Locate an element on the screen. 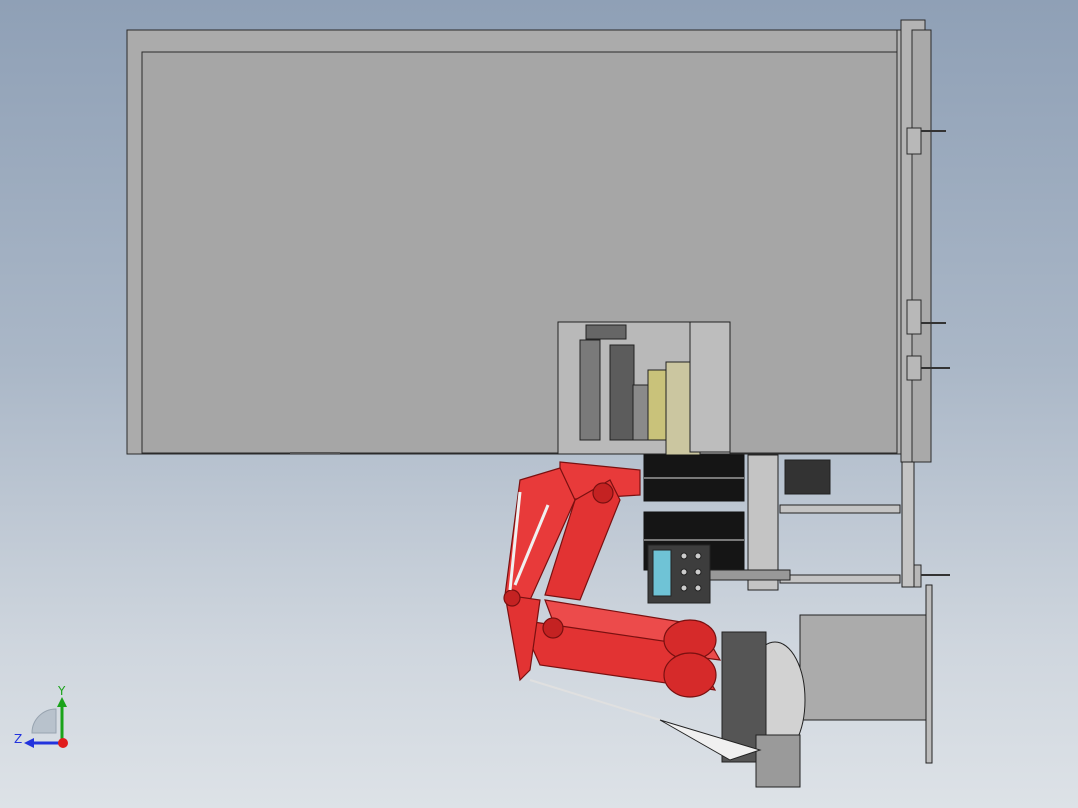 The height and width of the screenshot is (808, 1078). triad-arc is located at coordinates (44, 721).